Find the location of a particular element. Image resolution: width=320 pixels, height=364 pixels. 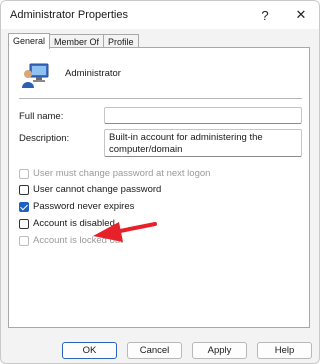

checkbox-label: User must change password at next logon is located at coordinates (122, 173).